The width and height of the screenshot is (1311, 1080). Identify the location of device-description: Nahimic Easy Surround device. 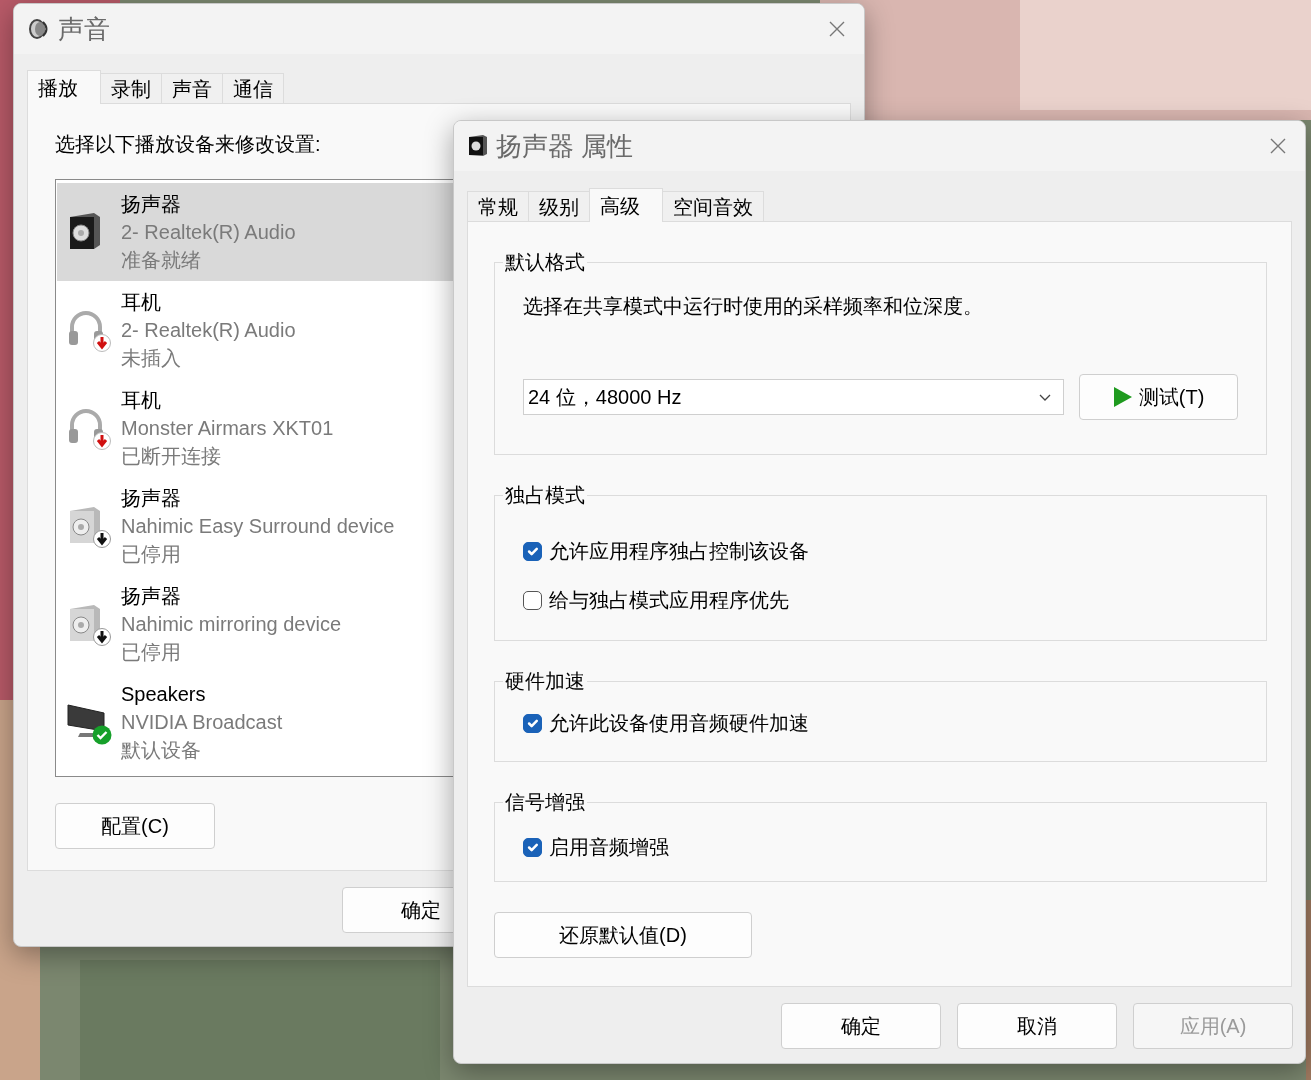
(258, 526).